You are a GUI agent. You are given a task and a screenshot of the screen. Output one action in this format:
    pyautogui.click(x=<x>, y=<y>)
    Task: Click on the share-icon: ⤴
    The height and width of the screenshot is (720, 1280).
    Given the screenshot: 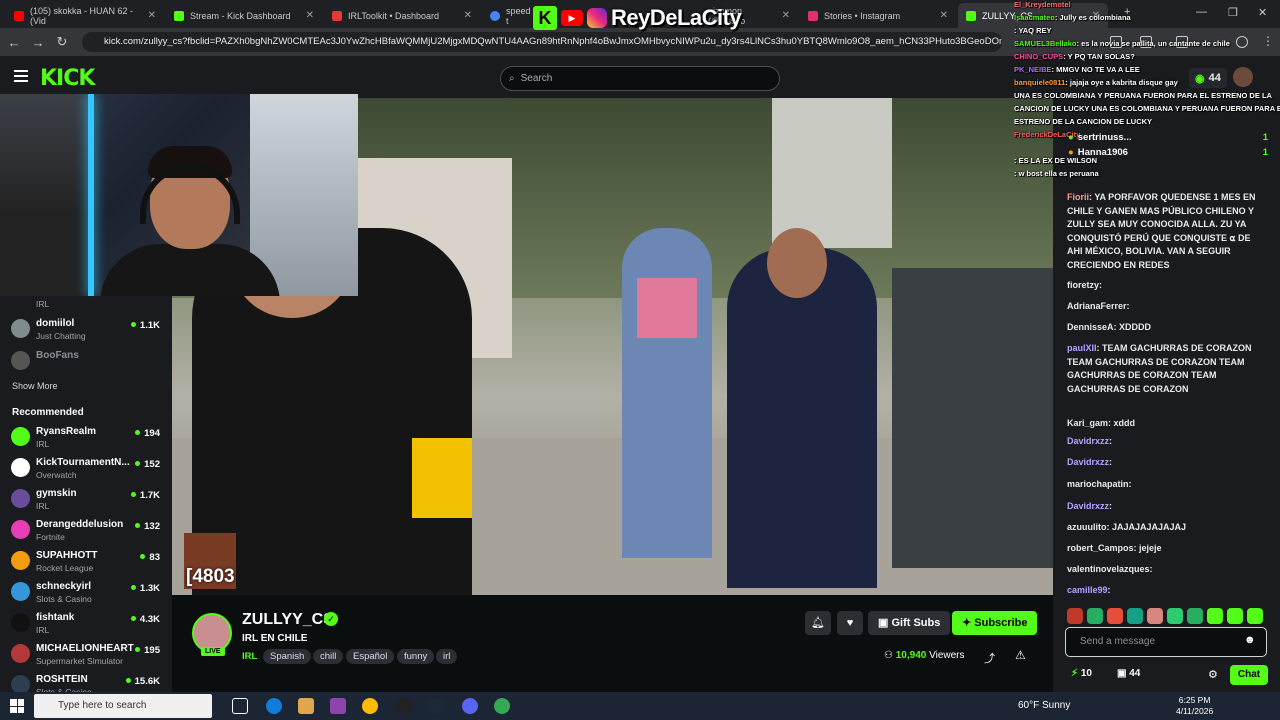 What is the action you would take?
    pyautogui.click(x=989, y=658)
    